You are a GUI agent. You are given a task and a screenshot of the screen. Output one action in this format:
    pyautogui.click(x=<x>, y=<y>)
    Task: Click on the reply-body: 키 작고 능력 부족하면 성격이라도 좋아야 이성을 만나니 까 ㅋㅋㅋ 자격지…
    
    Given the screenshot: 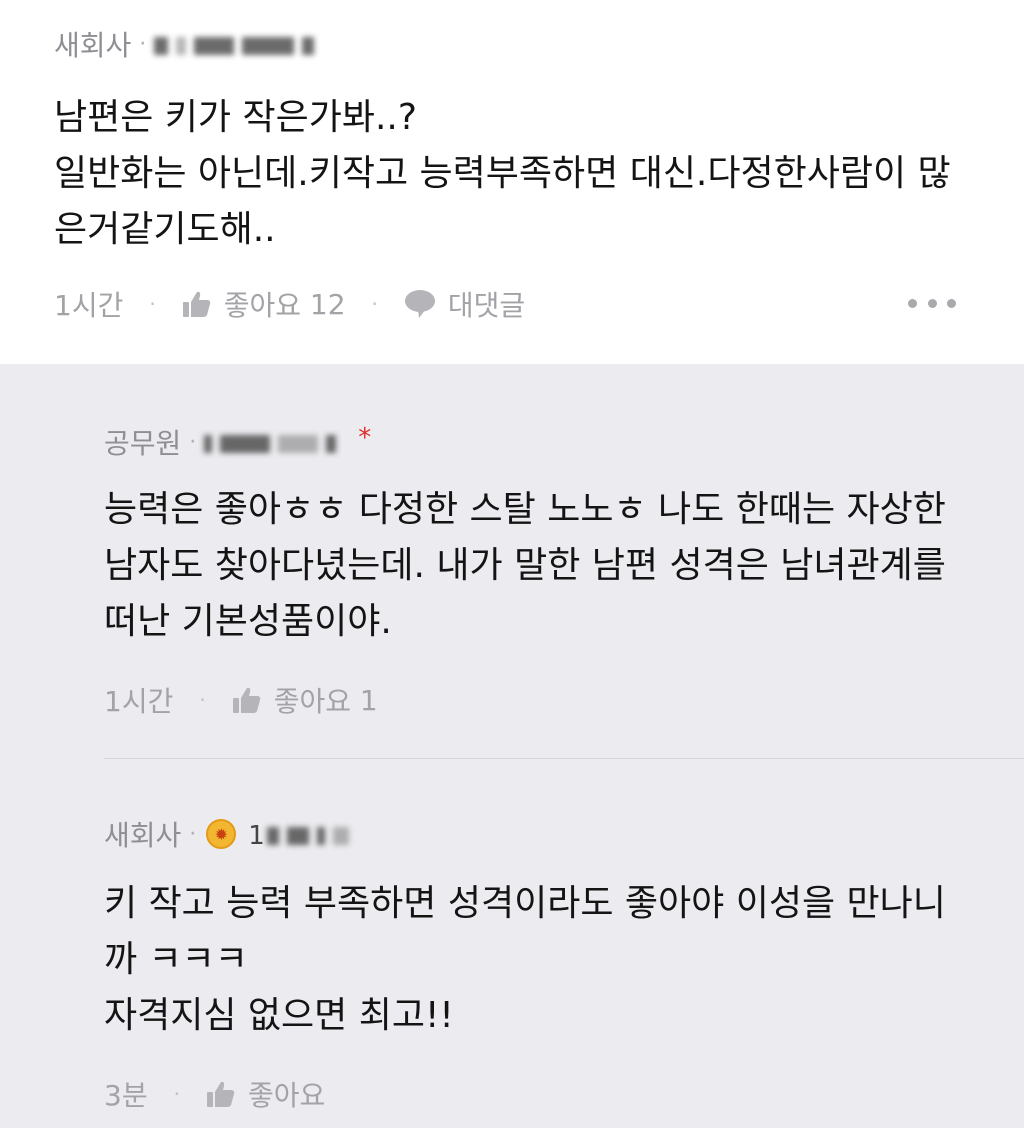 What is the action you would take?
    pyautogui.click(x=525, y=960)
    